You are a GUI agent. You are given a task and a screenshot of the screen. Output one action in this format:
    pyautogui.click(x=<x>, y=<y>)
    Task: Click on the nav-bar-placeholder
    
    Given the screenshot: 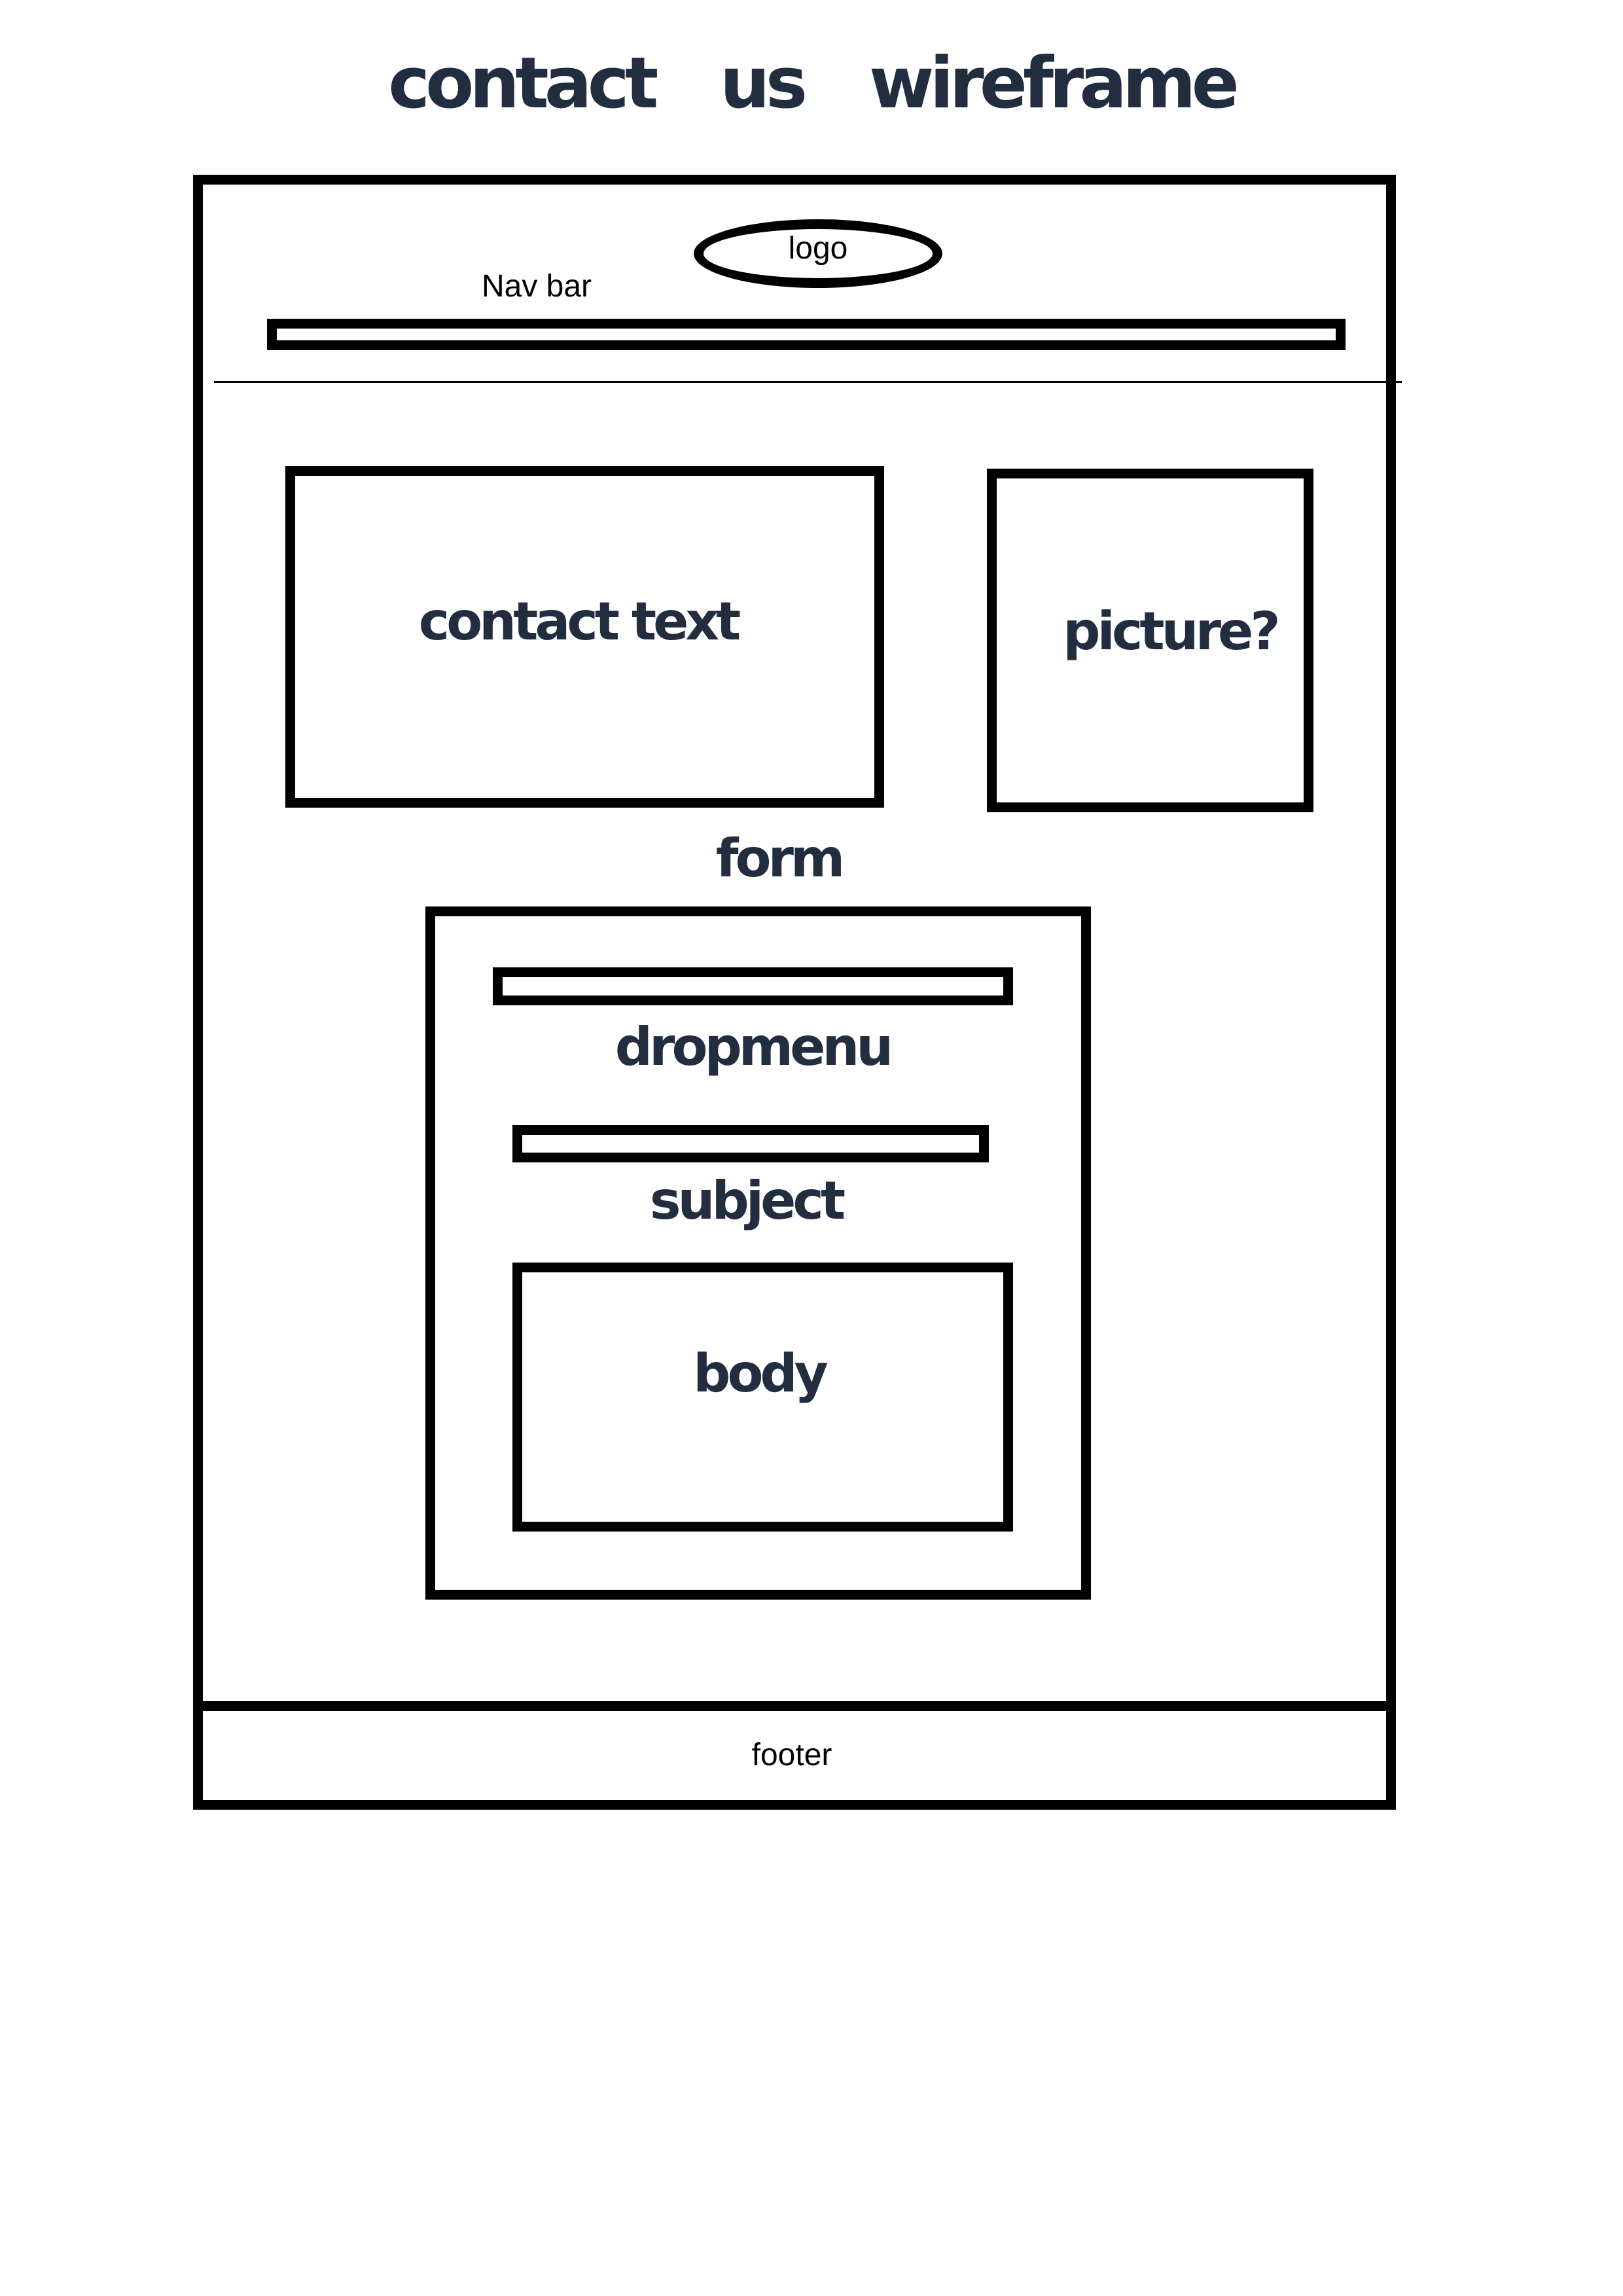 What is the action you would take?
    pyautogui.click(x=806, y=334)
    